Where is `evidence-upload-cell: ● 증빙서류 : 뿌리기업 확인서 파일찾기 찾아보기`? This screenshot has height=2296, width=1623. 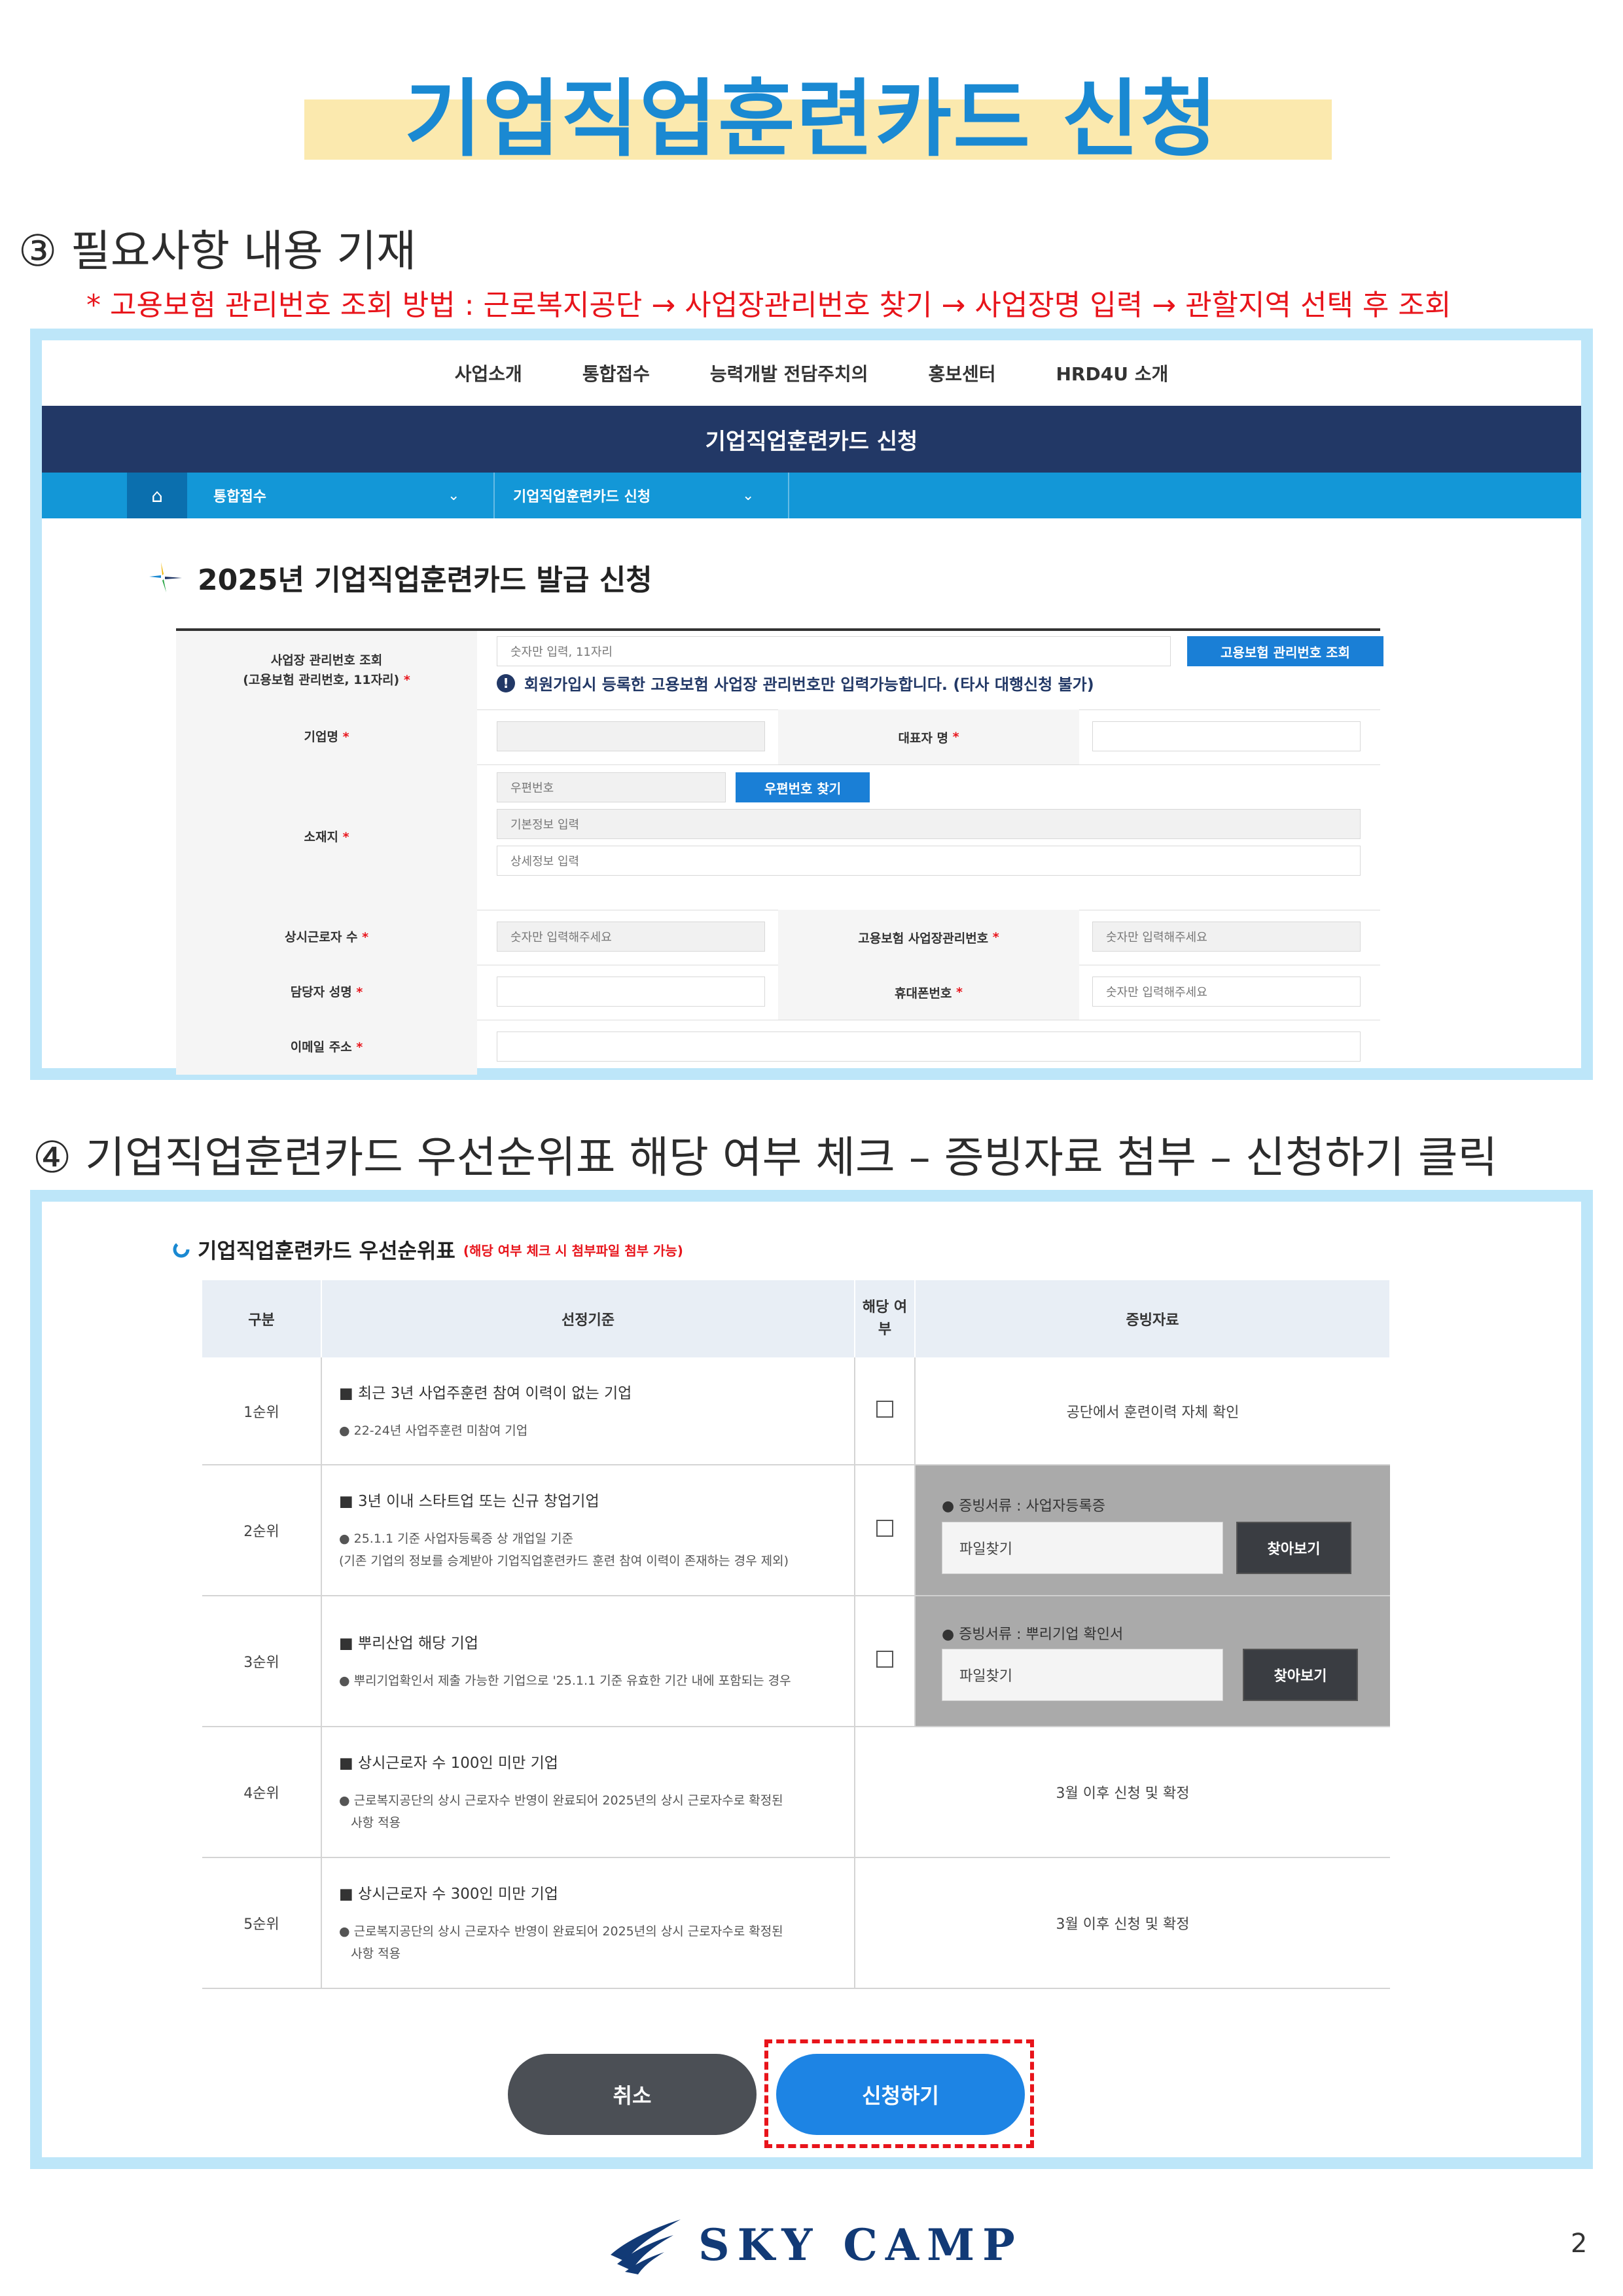
evidence-upload-cell: ● 증빙서류 : 뿌리기업 확인서 파일찾기 찾아보기 is located at coordinates (1152, 1661).